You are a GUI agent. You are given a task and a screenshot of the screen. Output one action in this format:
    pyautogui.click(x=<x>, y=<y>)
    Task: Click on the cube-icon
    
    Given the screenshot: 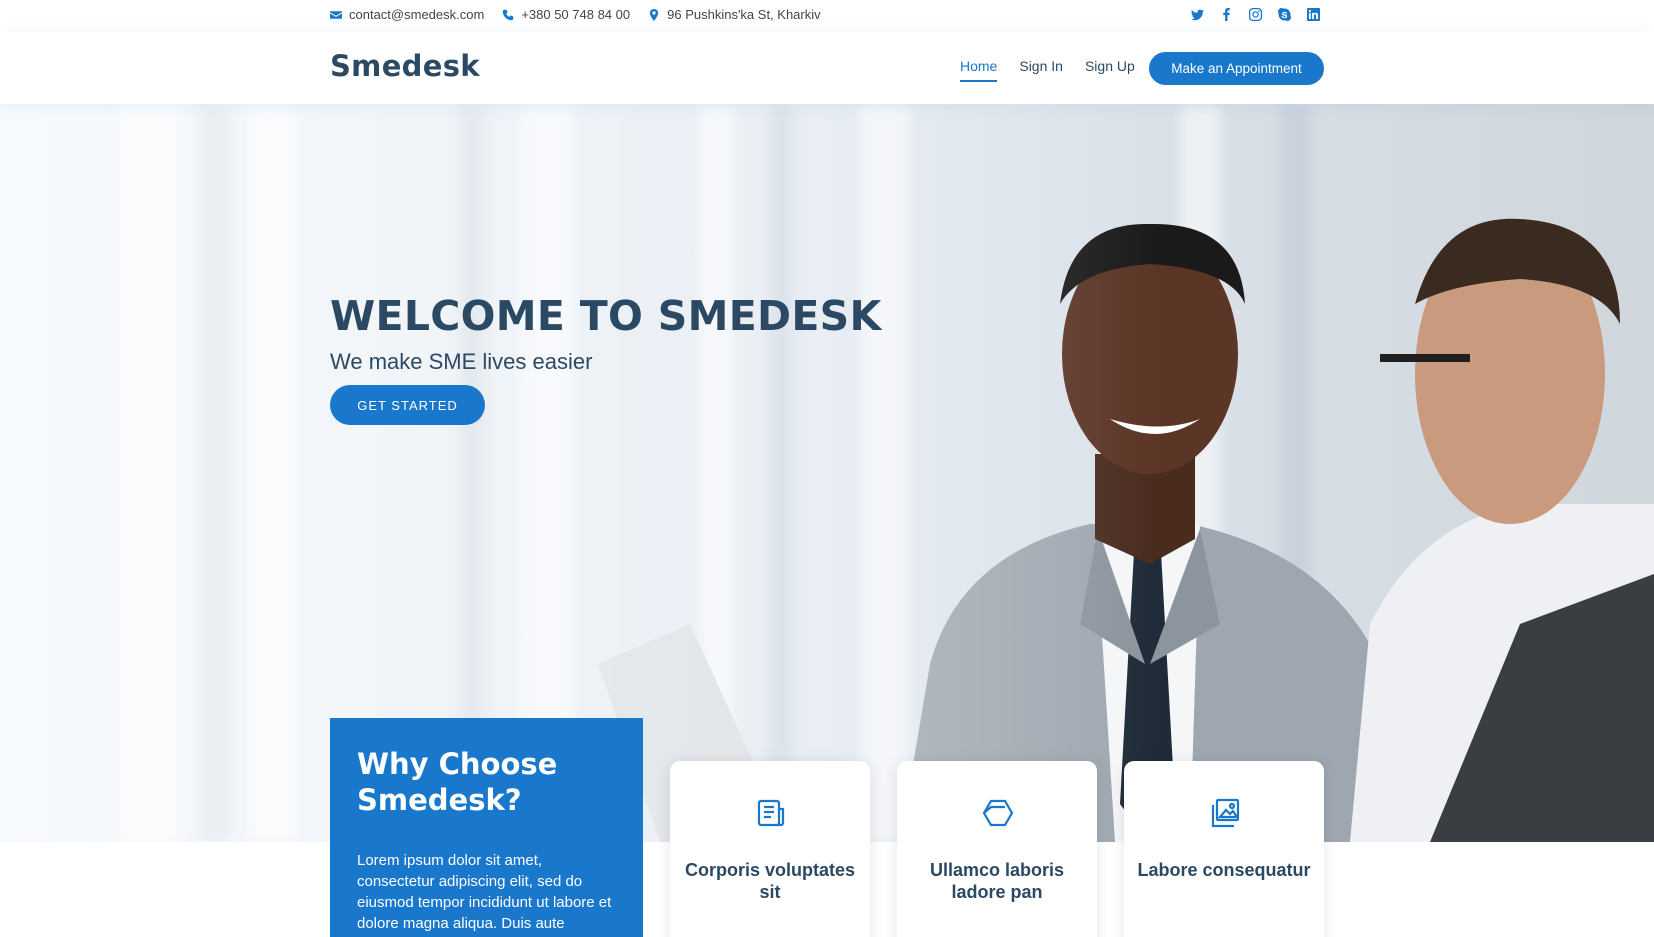 What is the action you would take?
    pyautogui.click(x=998, y=813)
    